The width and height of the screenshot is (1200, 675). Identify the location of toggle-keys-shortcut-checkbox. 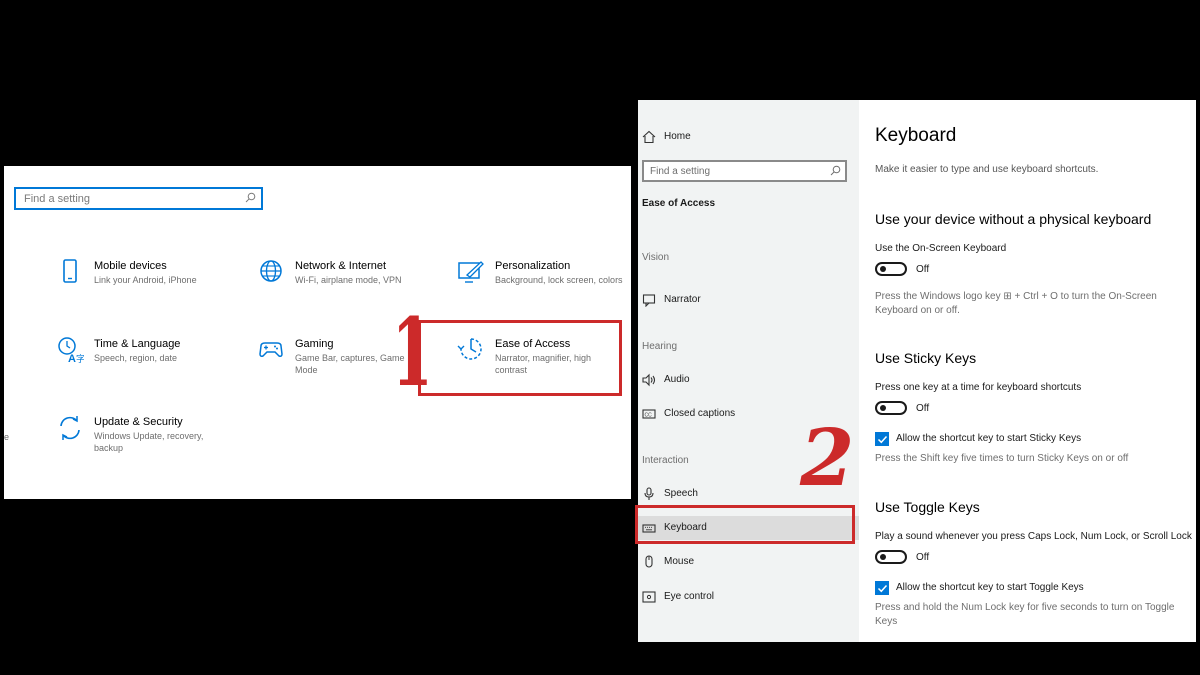
(882, 588).